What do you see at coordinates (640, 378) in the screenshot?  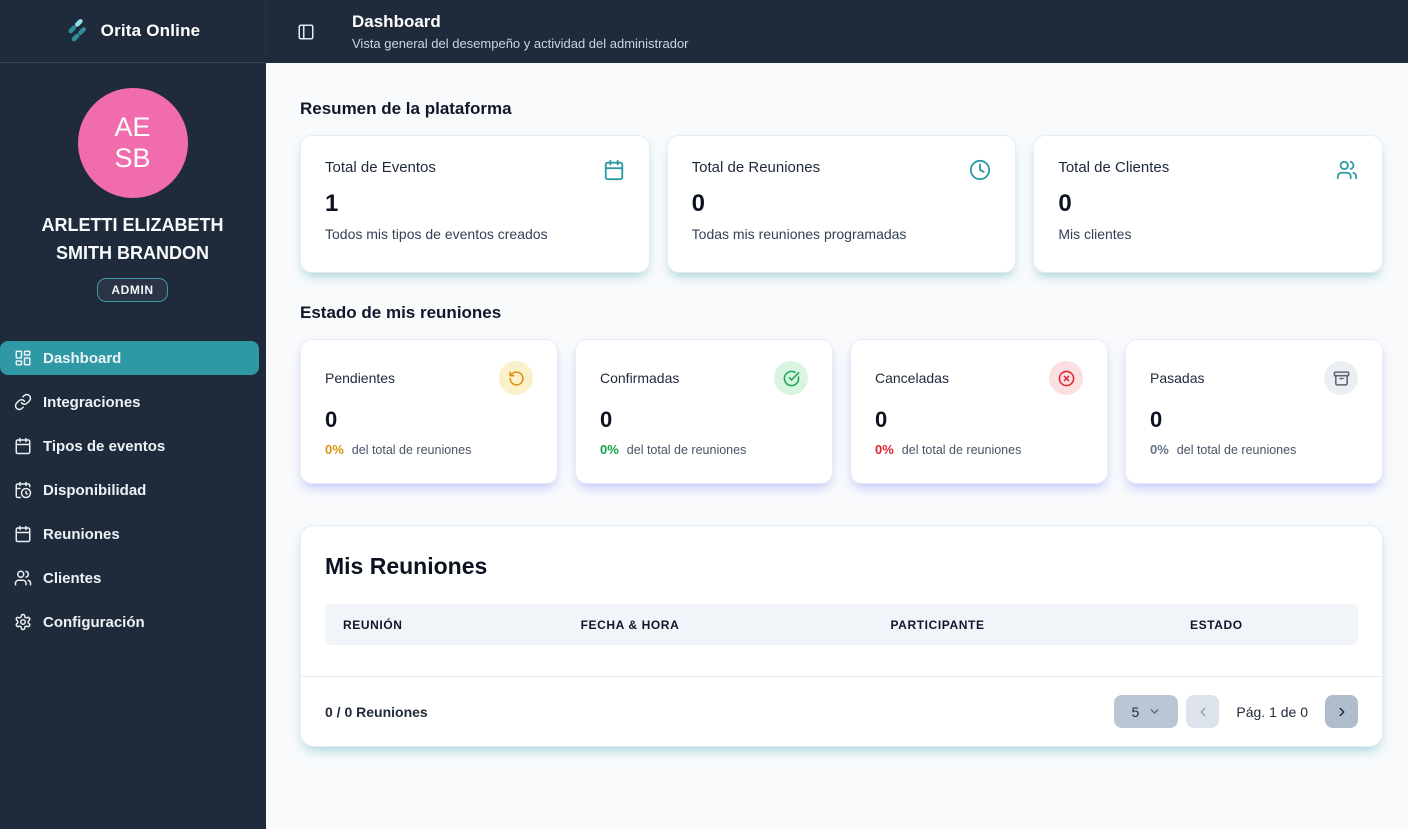 I see `card-title: Confirmadas` at bounding box center [640, 378].